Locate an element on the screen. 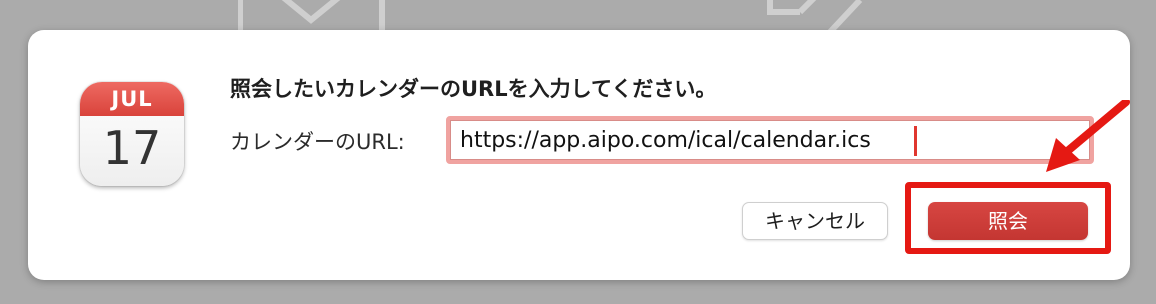 The height and width of the screenshot is (304, 1156). dialog-prompt: 照会したいカレンダーのURLを入力してください。 is located at coordinates (473, 89).